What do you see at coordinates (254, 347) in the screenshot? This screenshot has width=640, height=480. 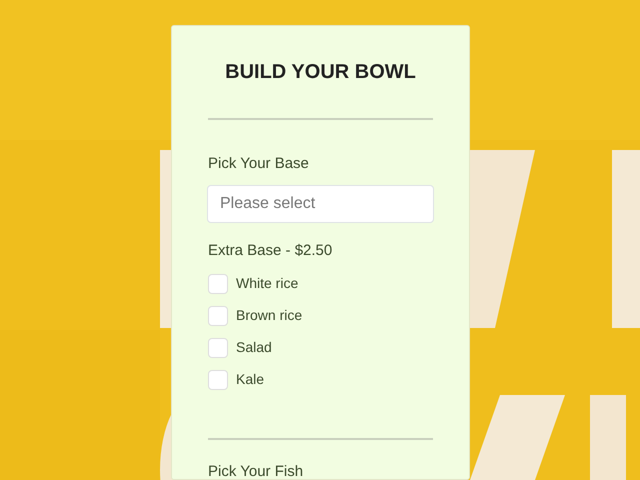 I see `option-label: Salad` at bounding box center [254, 347].